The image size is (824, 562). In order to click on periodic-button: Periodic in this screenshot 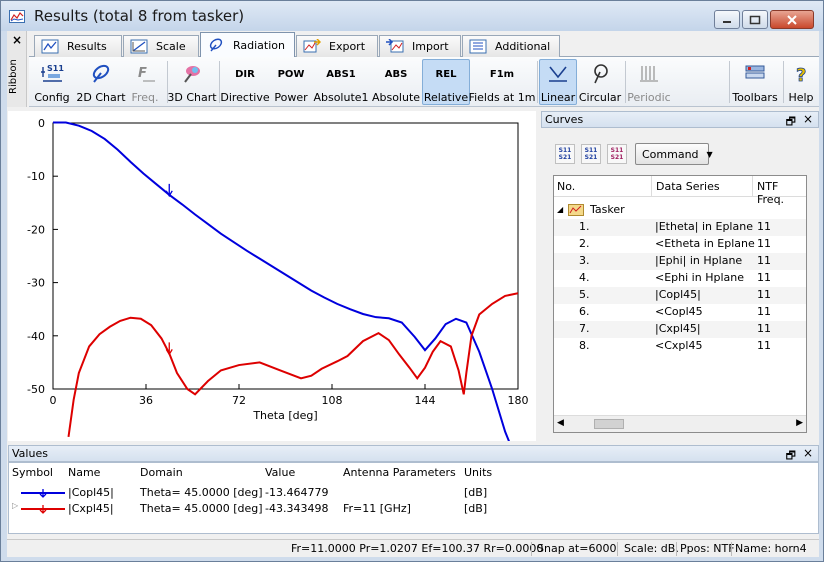, I will do `click(649, 82)`.